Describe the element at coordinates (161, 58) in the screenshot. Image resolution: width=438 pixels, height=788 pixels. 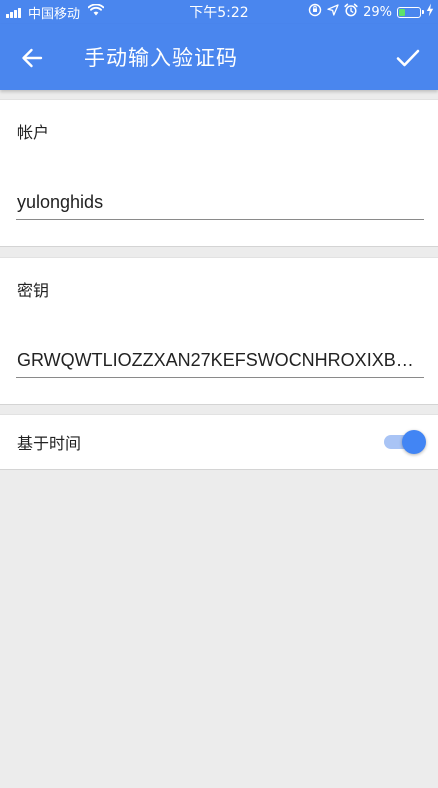
I see `page-title: 手动输入验证码` at that location.